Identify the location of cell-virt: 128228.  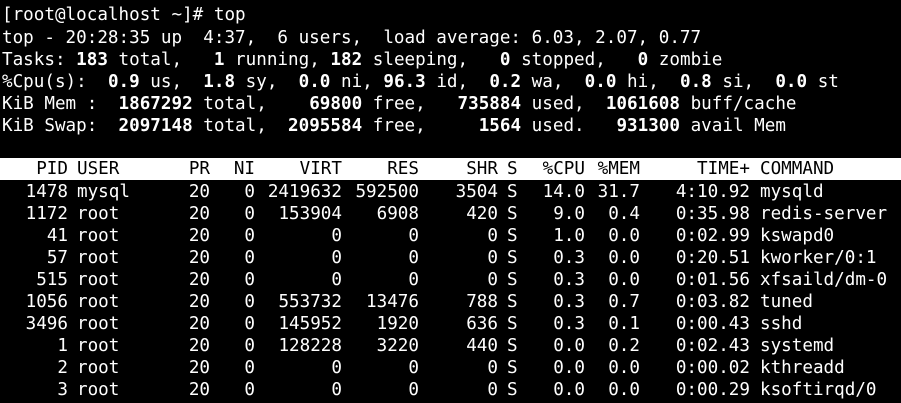
(310, 346).